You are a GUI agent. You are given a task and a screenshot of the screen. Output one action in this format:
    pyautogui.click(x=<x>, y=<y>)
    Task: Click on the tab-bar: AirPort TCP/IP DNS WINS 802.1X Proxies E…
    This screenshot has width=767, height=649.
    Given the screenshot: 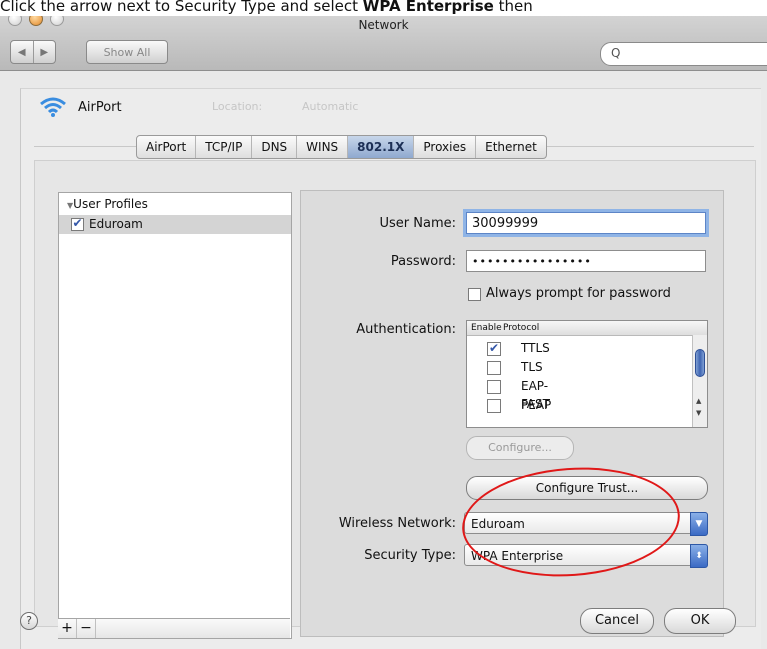 What is the action you would take?
    pyautogui.click(x=341, y=147)
    